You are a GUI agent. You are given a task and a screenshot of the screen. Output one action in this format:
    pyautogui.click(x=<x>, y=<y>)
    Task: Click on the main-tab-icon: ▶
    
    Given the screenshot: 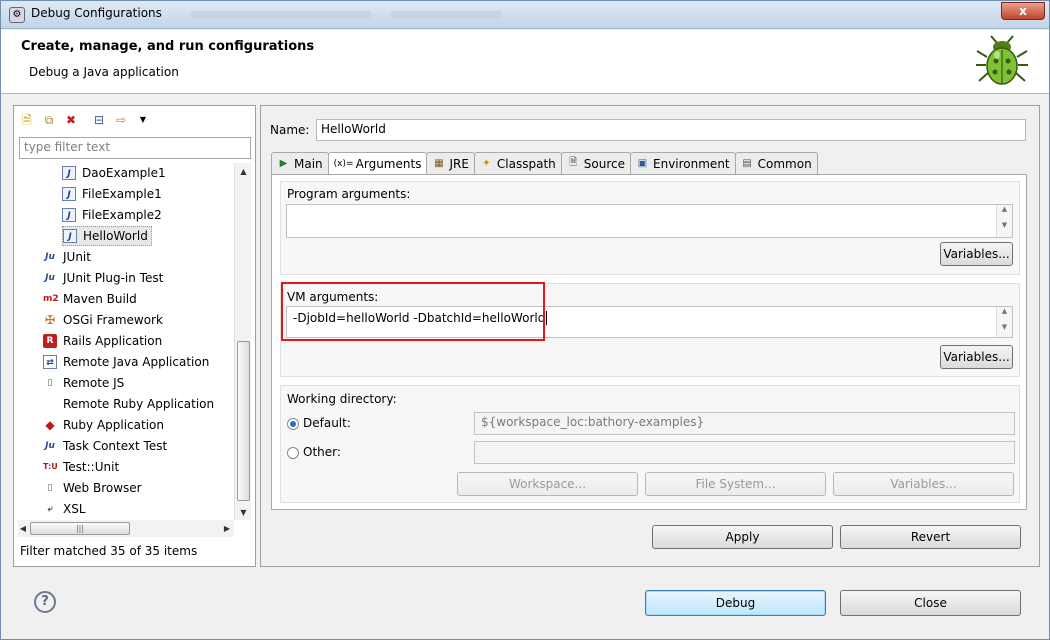 What is the action you would take?
    pyautogui.click(x=283, y=163)
    